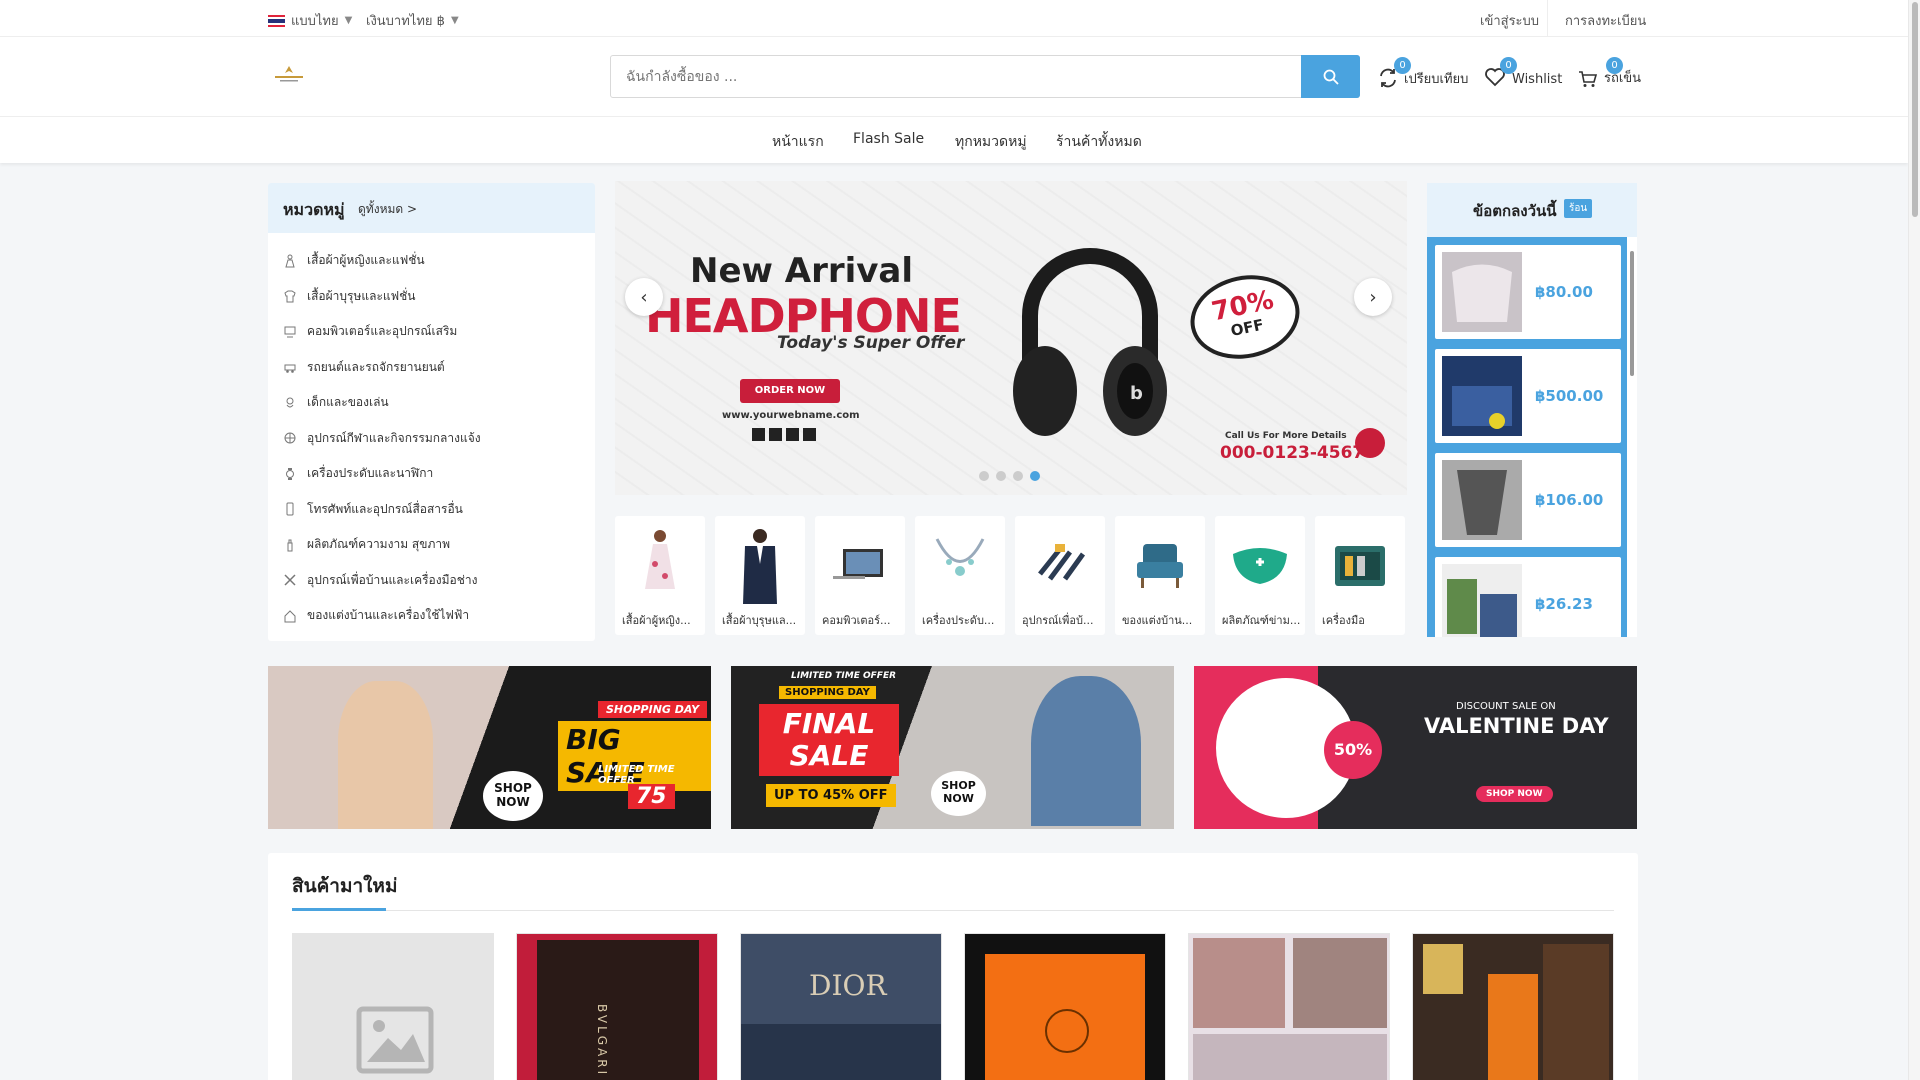 The width and height of the screenshot is (1920, 1080). Describe the element at coordinates (387, 209) in the screenshot. I see `view-all-categories-link: ดูทั้งหมด >` at that location.